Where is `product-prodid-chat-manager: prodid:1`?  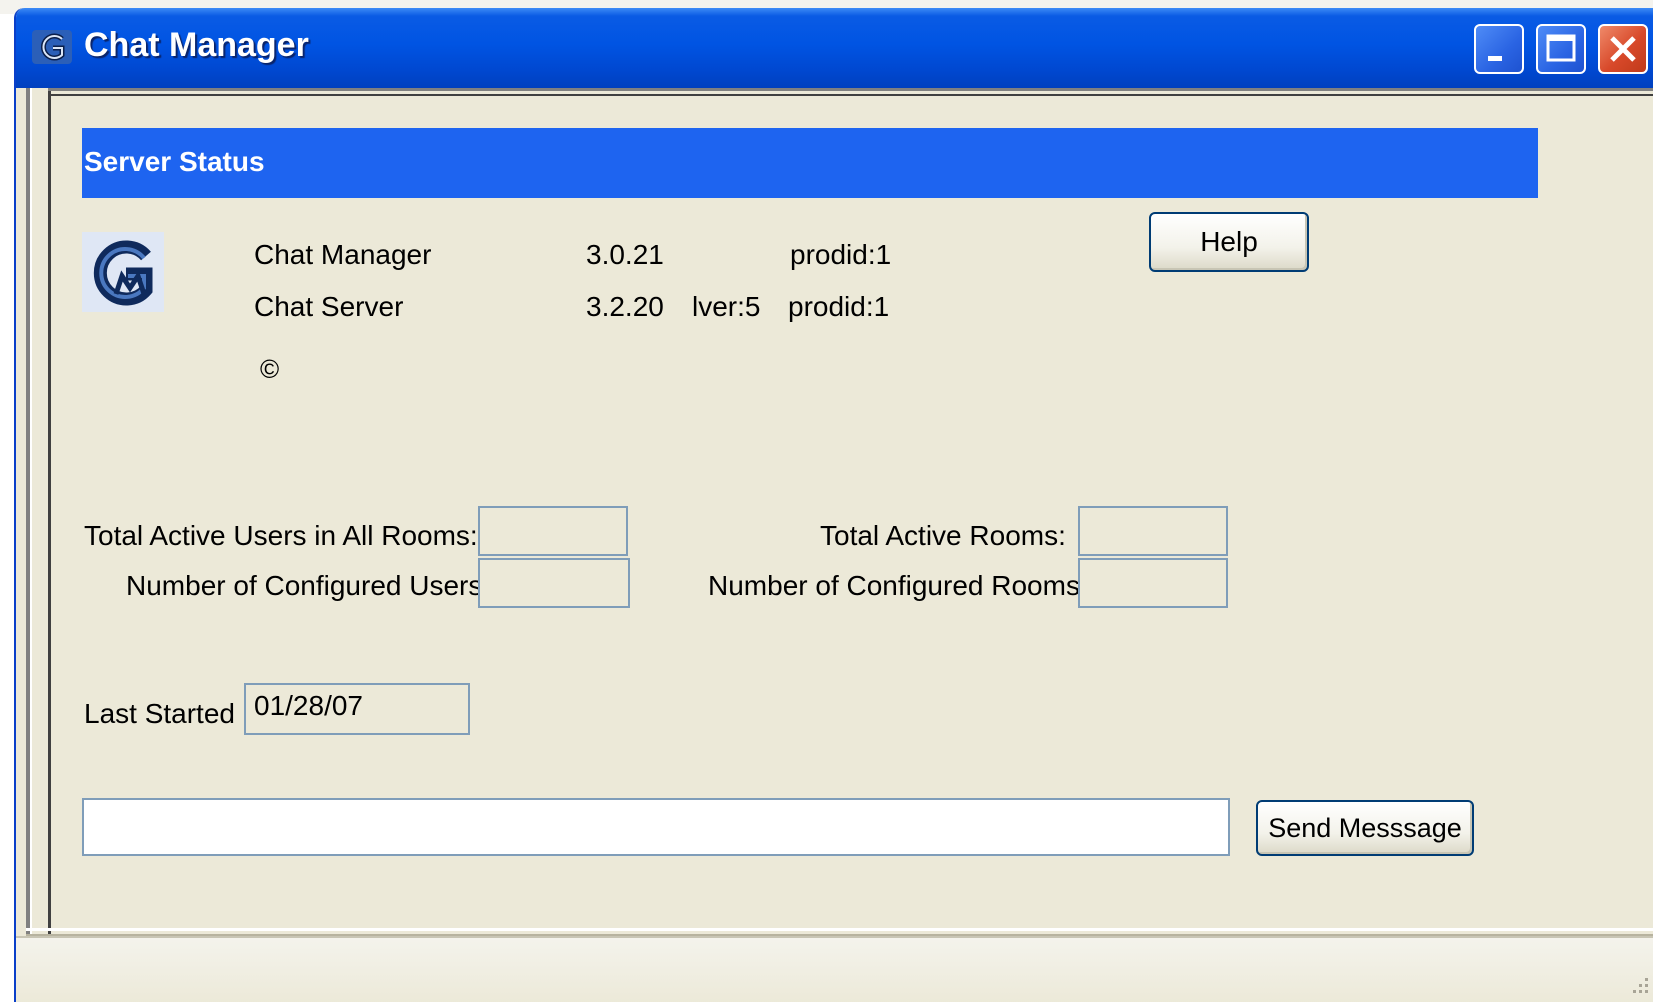
product-prodid-chat-manager: prodid:1 is located at coordinates (841, 254).